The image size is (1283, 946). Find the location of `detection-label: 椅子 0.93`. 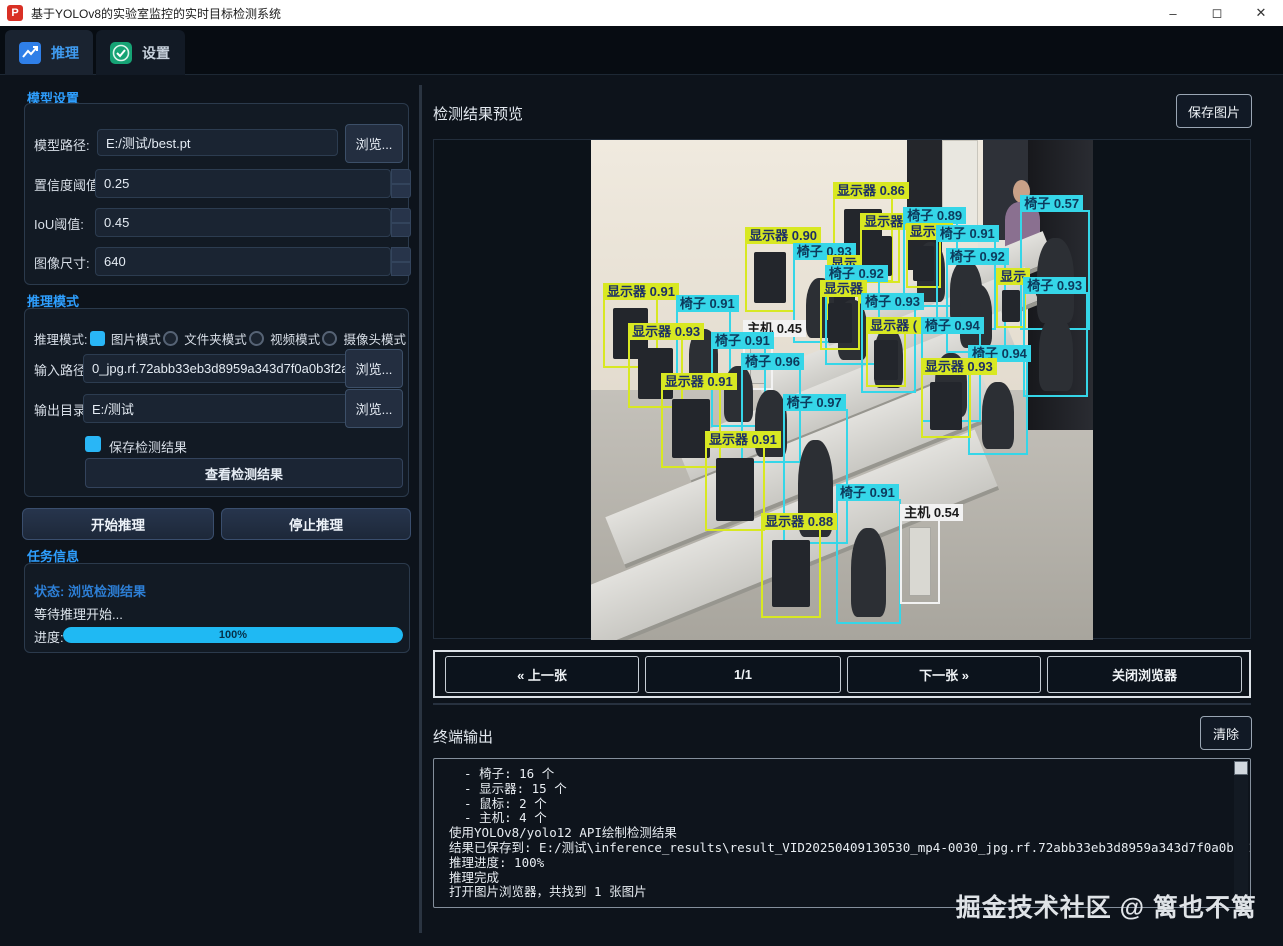

detection-label: 椅子 0.93 is located at coordinates (892, 301).